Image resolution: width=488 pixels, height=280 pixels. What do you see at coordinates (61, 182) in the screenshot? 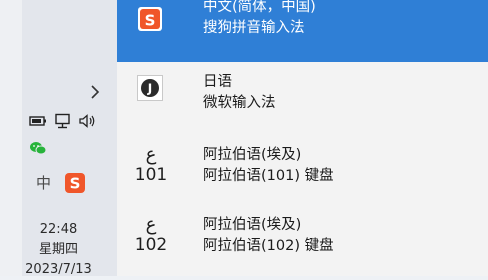
I see `ime-tray: 中 S` at bounding box center [61, 182].